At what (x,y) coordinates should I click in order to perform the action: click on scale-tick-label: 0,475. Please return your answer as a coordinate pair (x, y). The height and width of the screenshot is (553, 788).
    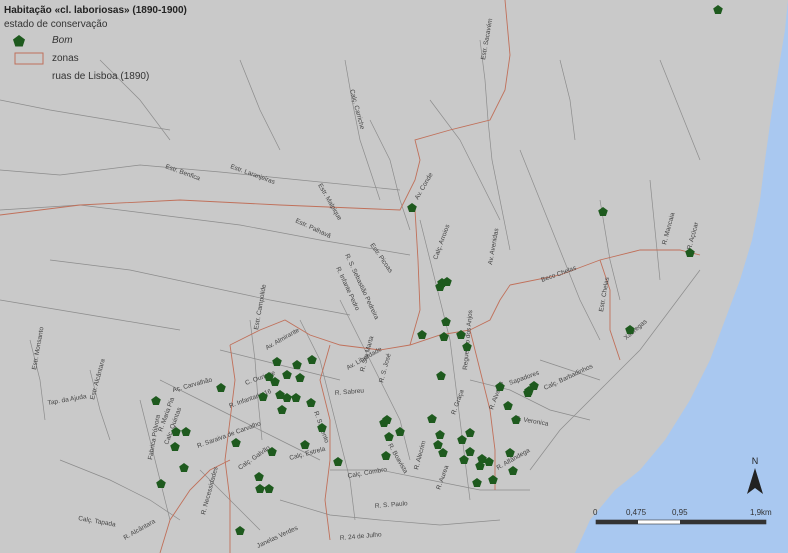
    Looking at the image, I should click on (636, 512).